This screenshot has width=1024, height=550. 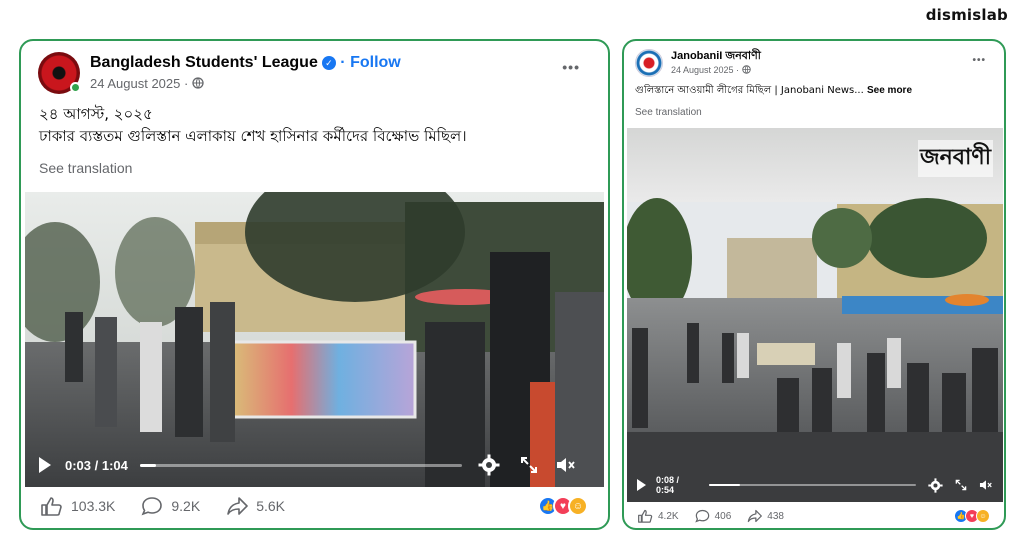 What do you see at coordinates (668, 516) in the screenshot?
I see `like-count: 4.2K` at bounding box center [668, 516].